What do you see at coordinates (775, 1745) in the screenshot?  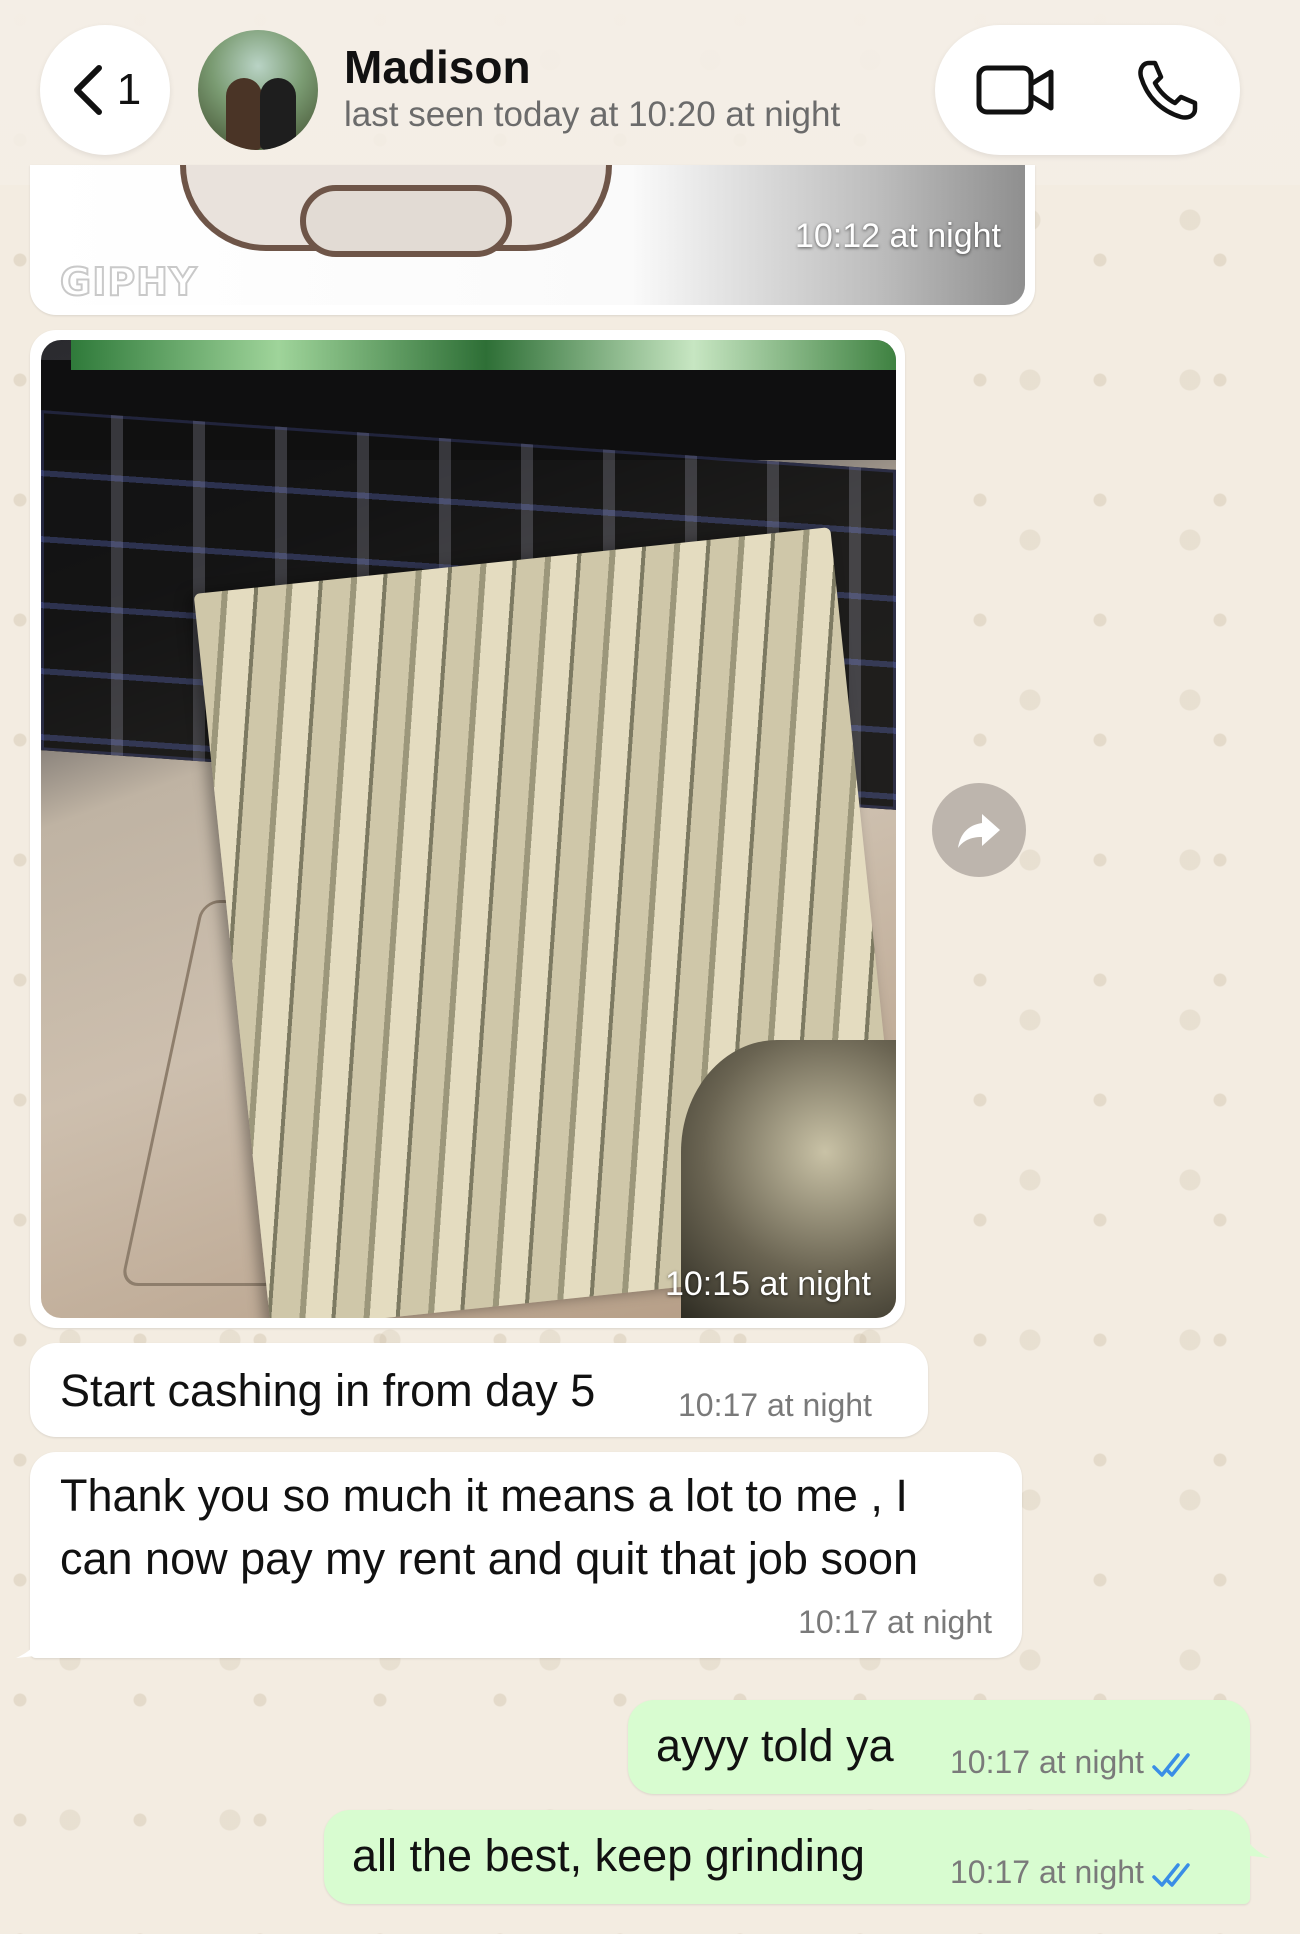 I see `message-text: ayyy told ya` at bounding box center [775, 1745].